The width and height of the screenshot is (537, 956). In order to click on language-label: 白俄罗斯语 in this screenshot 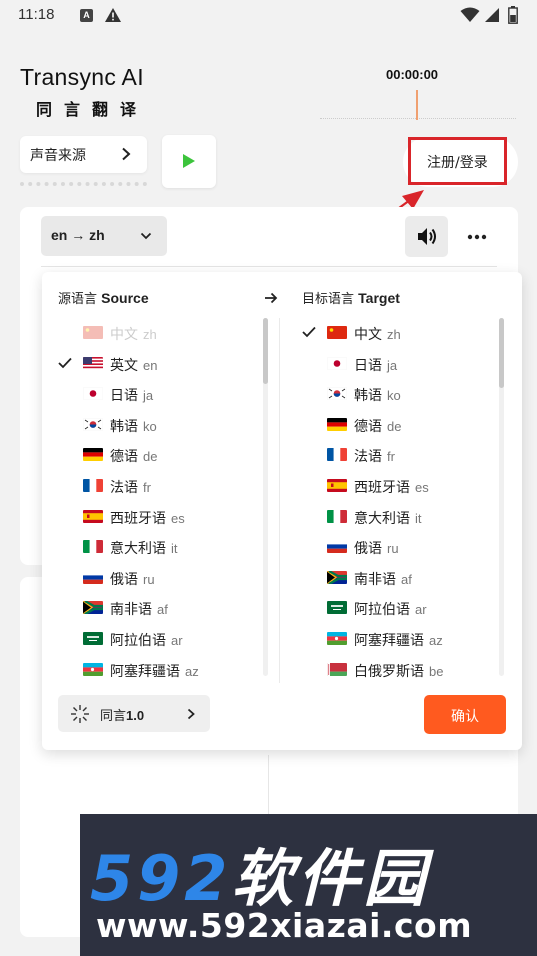, I will do `click(389, 670)`.